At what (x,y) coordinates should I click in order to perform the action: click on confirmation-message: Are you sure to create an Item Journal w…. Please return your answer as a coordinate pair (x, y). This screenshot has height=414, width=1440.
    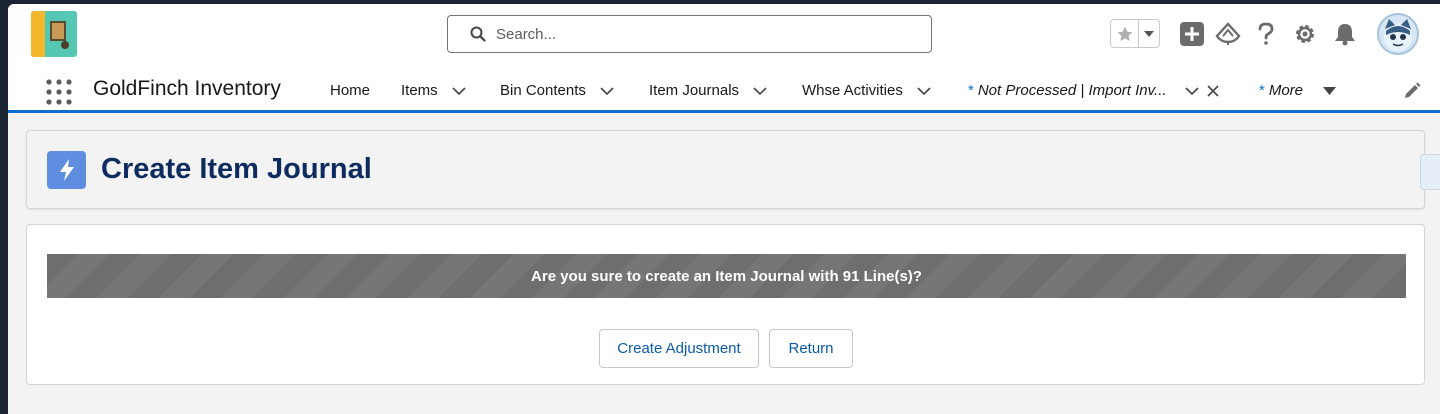
    Looking at the image, I should click on (726, 276).